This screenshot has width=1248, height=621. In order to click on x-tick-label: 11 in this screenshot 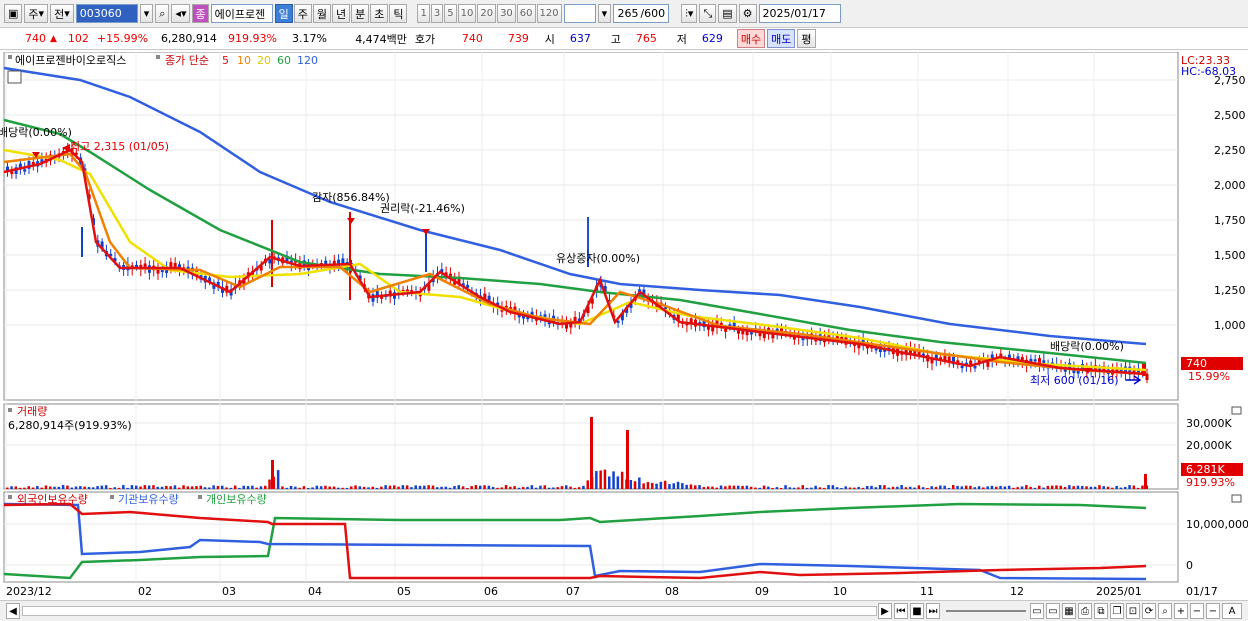, I will do `click(927, 591)`.